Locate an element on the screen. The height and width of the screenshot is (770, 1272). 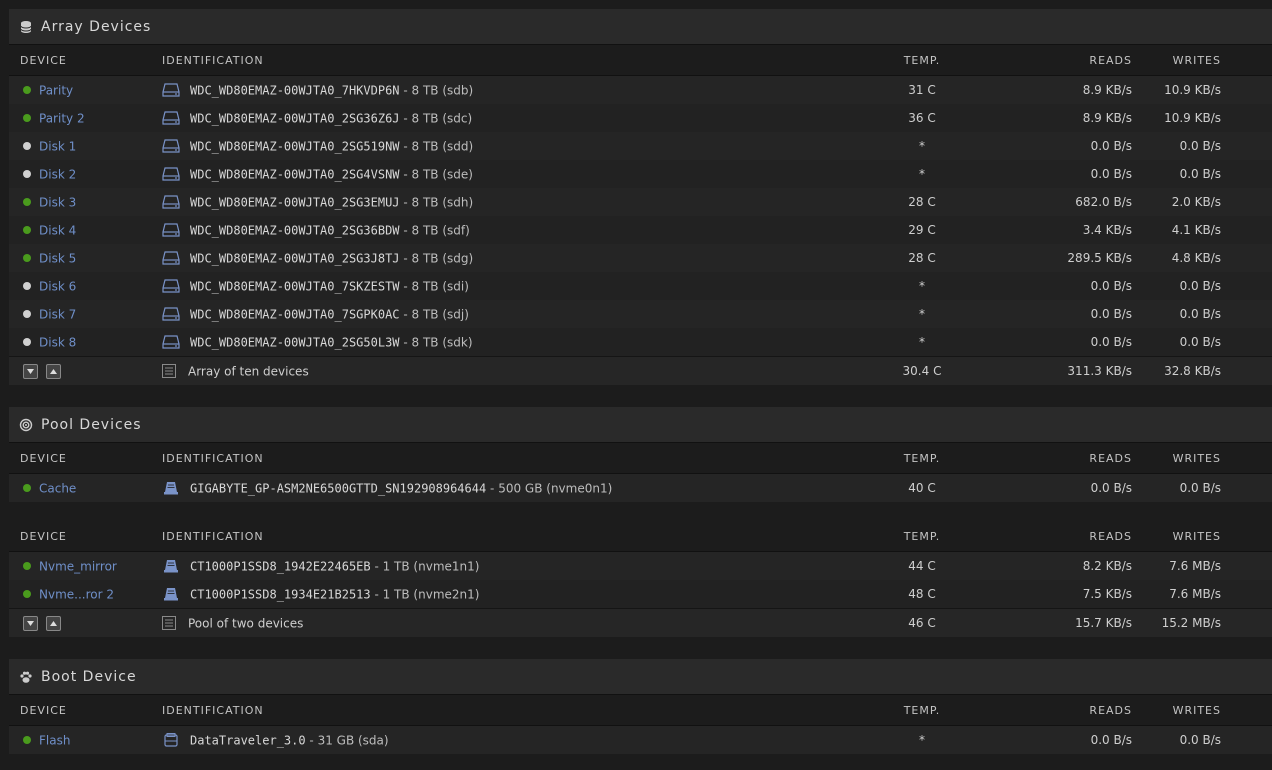
device-model: WDC_WD80EMAZ-00WJTA0_2SG50L3W is located at coordinates (295, 342).